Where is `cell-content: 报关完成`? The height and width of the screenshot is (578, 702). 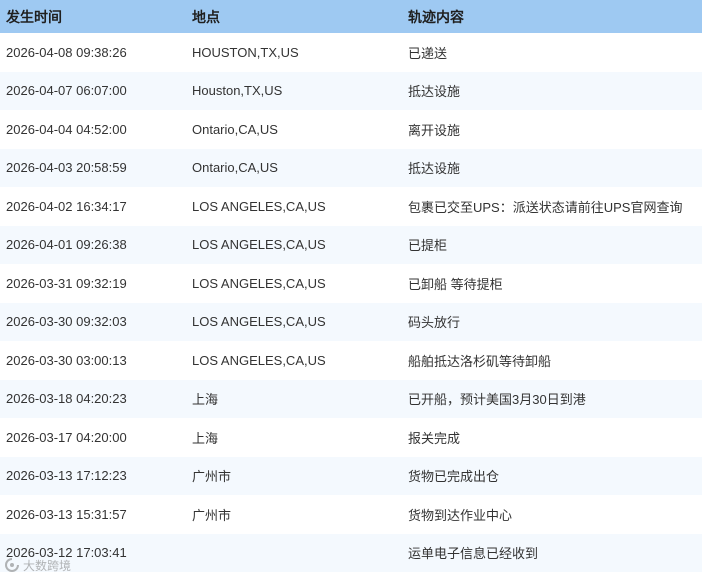
cell-content: 报关完成 is located at coordinates (434, 438).